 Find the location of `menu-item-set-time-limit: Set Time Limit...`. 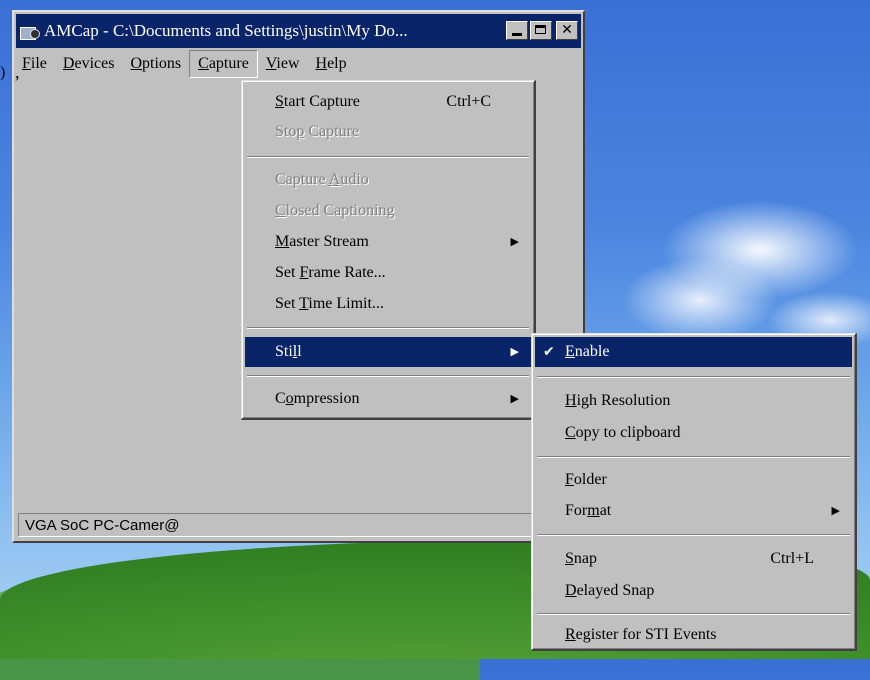

menu-item-set-time-limit: Set Time Limit... is located at coordinates (388, 304).